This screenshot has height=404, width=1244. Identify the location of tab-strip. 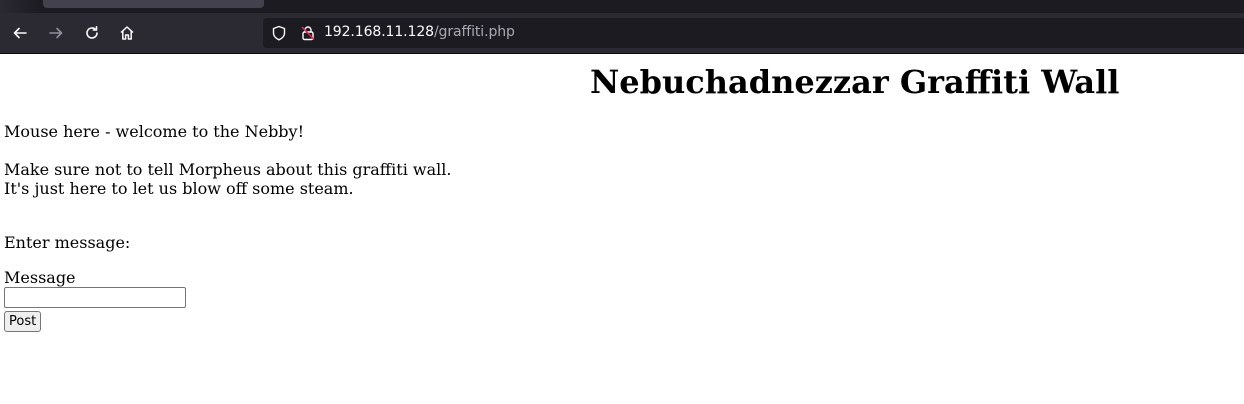
(622, 6).